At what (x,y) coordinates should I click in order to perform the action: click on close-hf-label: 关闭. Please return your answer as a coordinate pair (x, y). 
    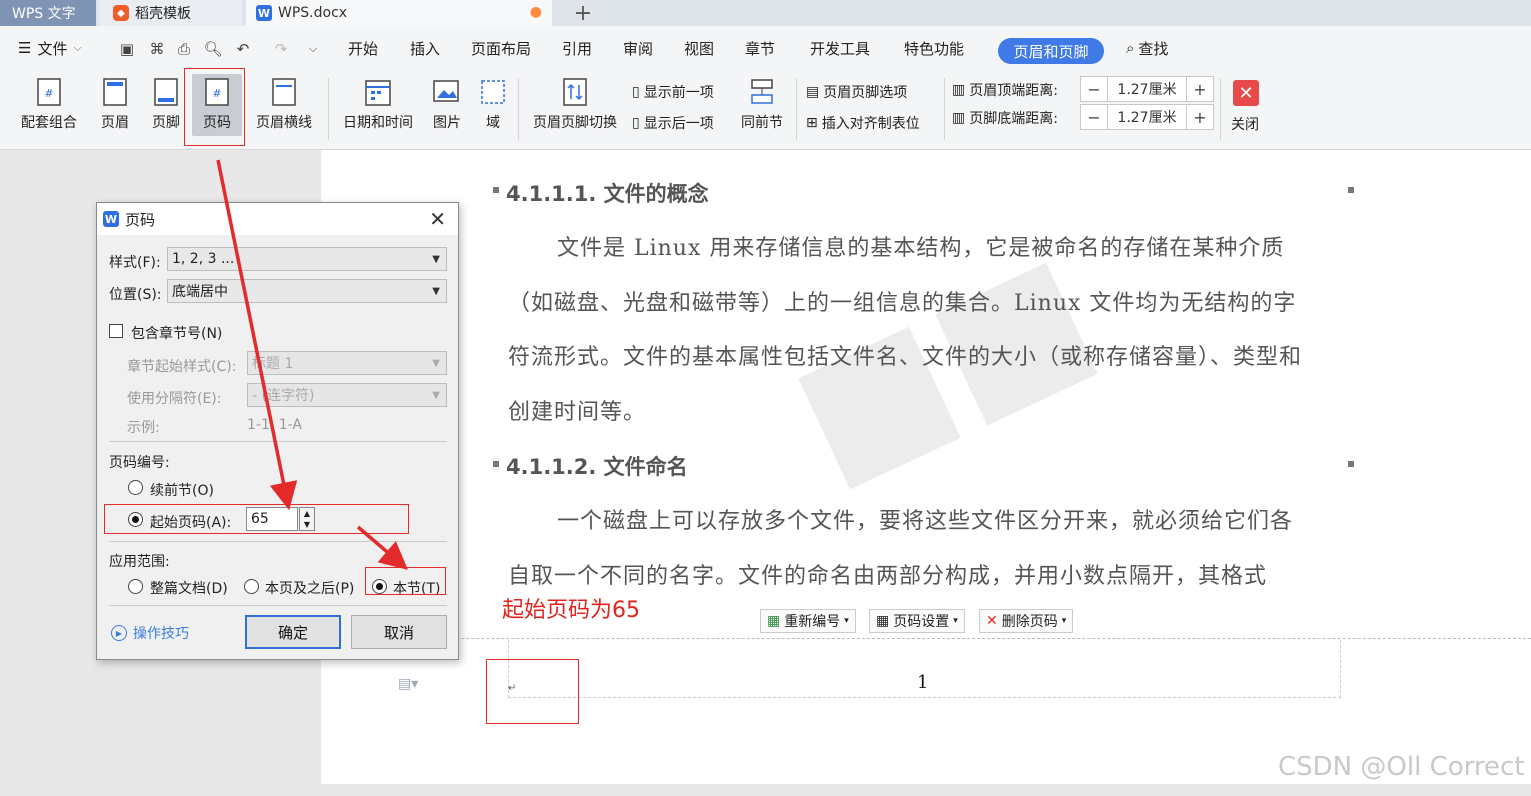
    Looking at the image, I should click on (1245, 124).